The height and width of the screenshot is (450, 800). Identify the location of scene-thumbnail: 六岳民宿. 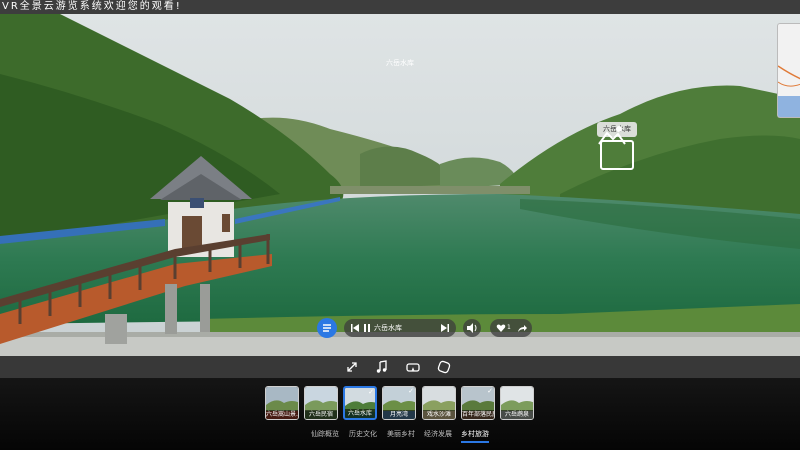
(321, 403).